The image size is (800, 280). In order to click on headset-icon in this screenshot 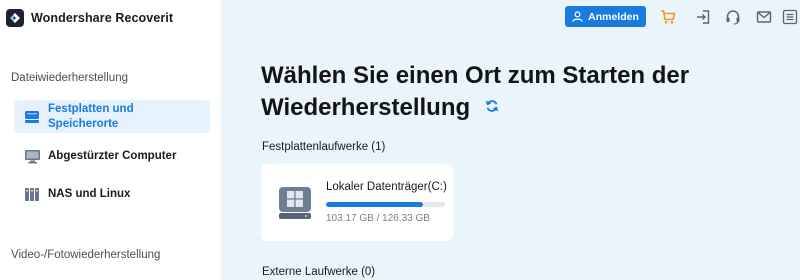, I will do `click(733, 17)`.